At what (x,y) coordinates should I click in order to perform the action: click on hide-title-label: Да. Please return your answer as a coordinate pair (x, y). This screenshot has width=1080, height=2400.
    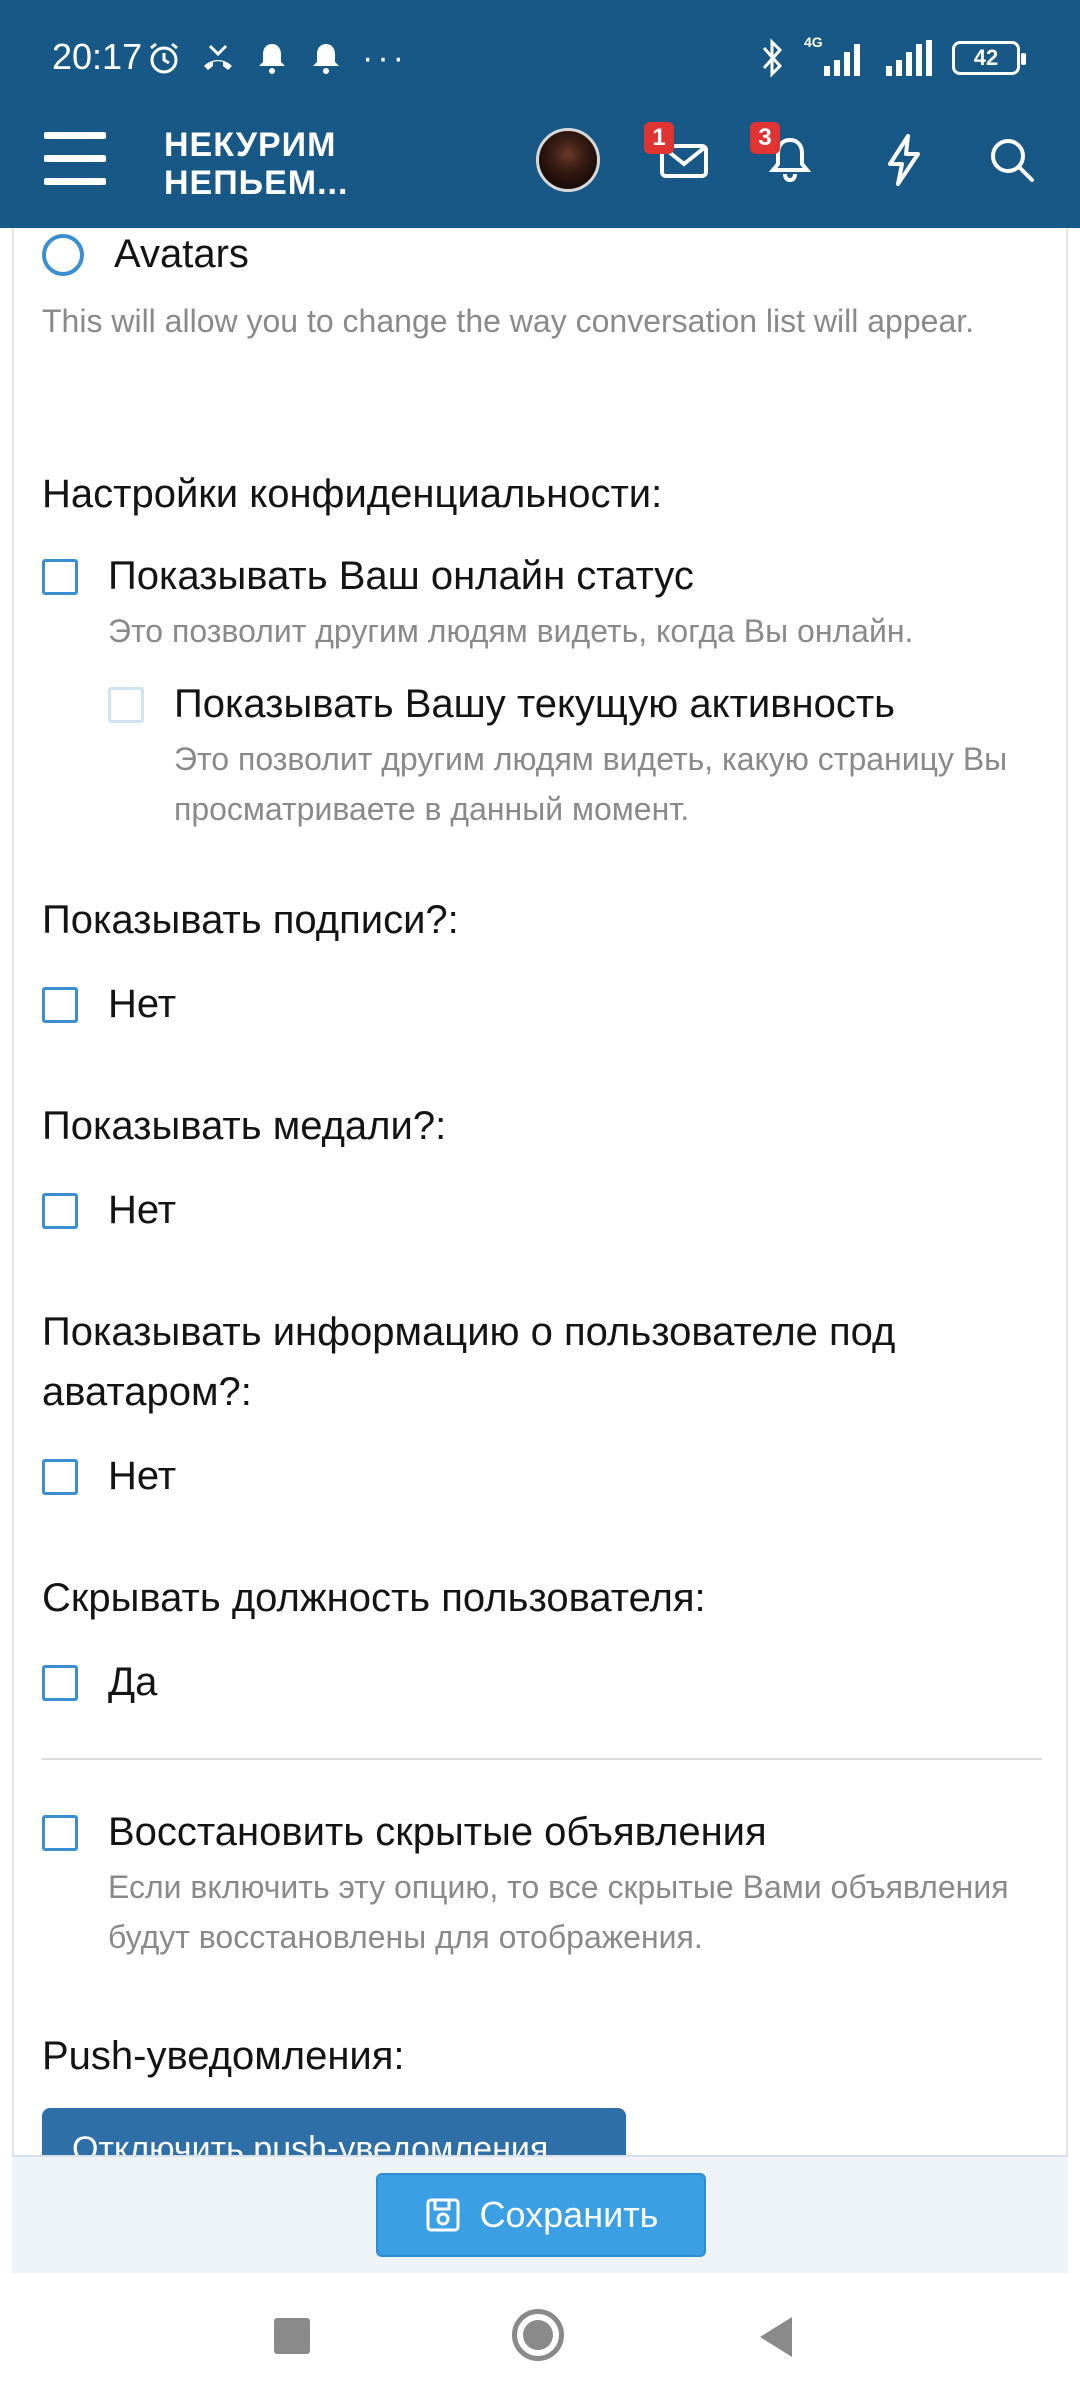
    Looking at the image, I should click on (133, 1682).